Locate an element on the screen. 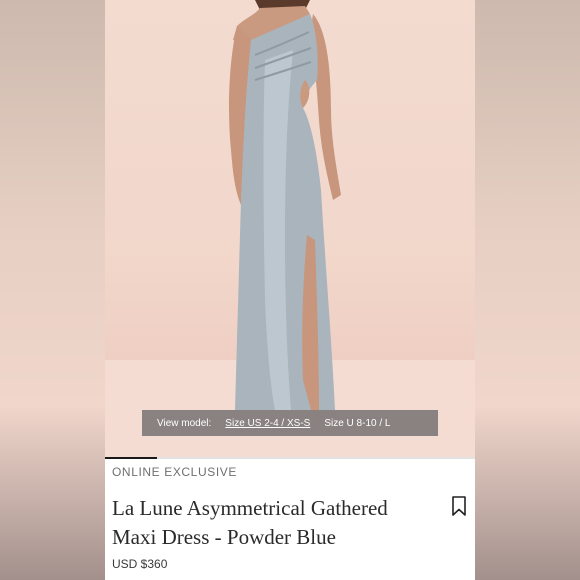  size-option-l: Size U 8-10 / L is located at coordinates (357, 423).